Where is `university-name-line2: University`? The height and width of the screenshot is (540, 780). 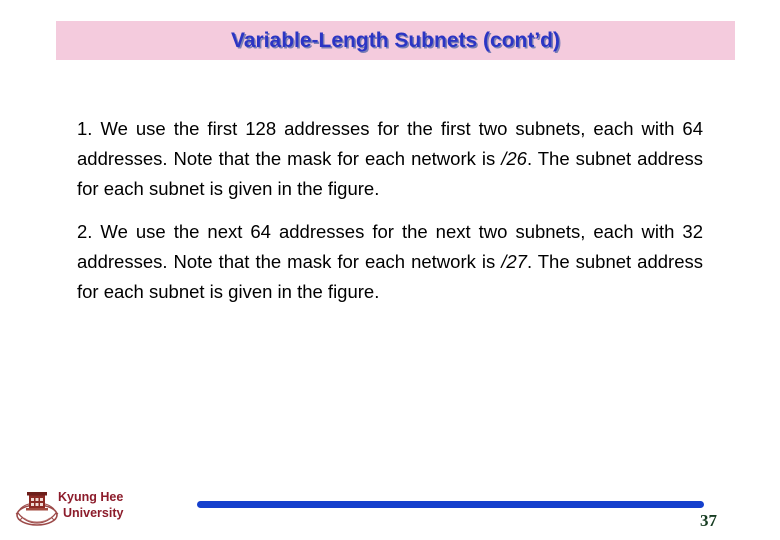
university-name-line2: University is located at coordinates (93, 513).